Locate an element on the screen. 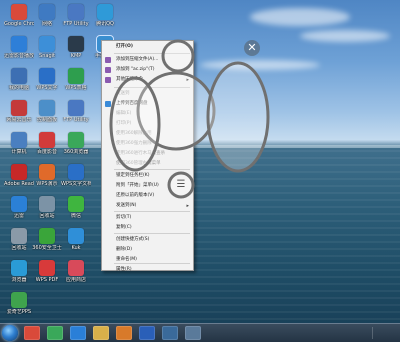  desktop-icon: 网易云音乐 is located at coordinates (19, 111).